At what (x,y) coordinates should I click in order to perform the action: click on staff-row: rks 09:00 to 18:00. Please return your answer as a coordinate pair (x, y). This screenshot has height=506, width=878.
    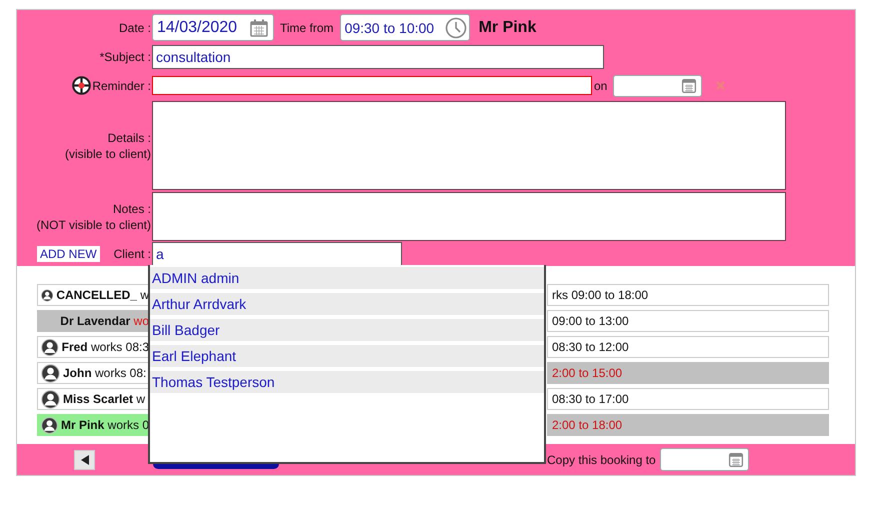
    Looking at the image, I should click on (688, 295).